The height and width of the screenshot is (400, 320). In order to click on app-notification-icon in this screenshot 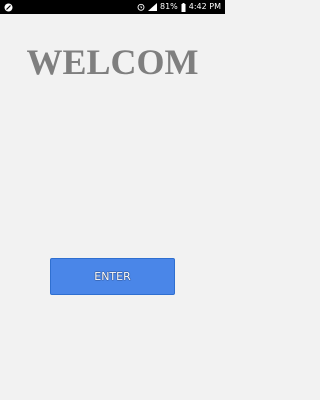, I will do `click(8, 7)`.